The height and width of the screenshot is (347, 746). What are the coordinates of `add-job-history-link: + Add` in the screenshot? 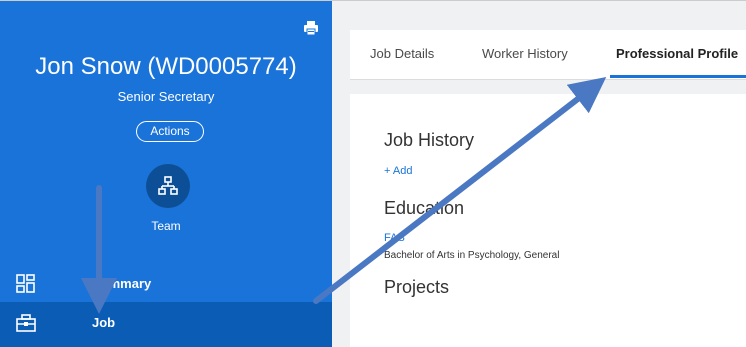 It's located at (398, 171).